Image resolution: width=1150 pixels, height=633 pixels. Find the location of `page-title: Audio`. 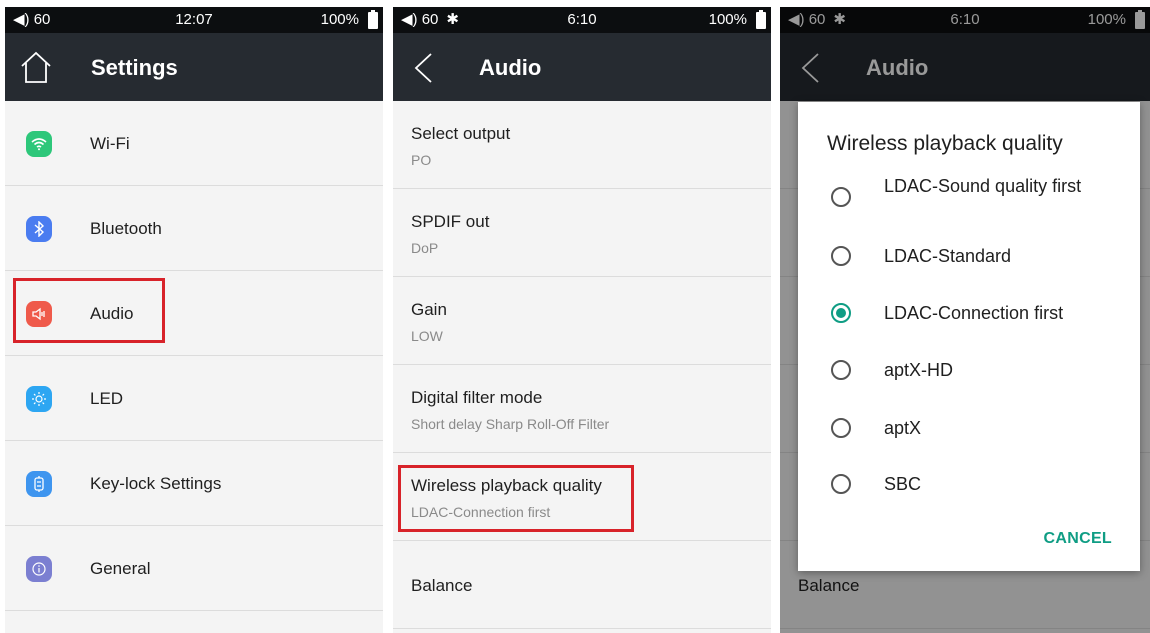

page-title: Audio is located at coordinates (510, 67).